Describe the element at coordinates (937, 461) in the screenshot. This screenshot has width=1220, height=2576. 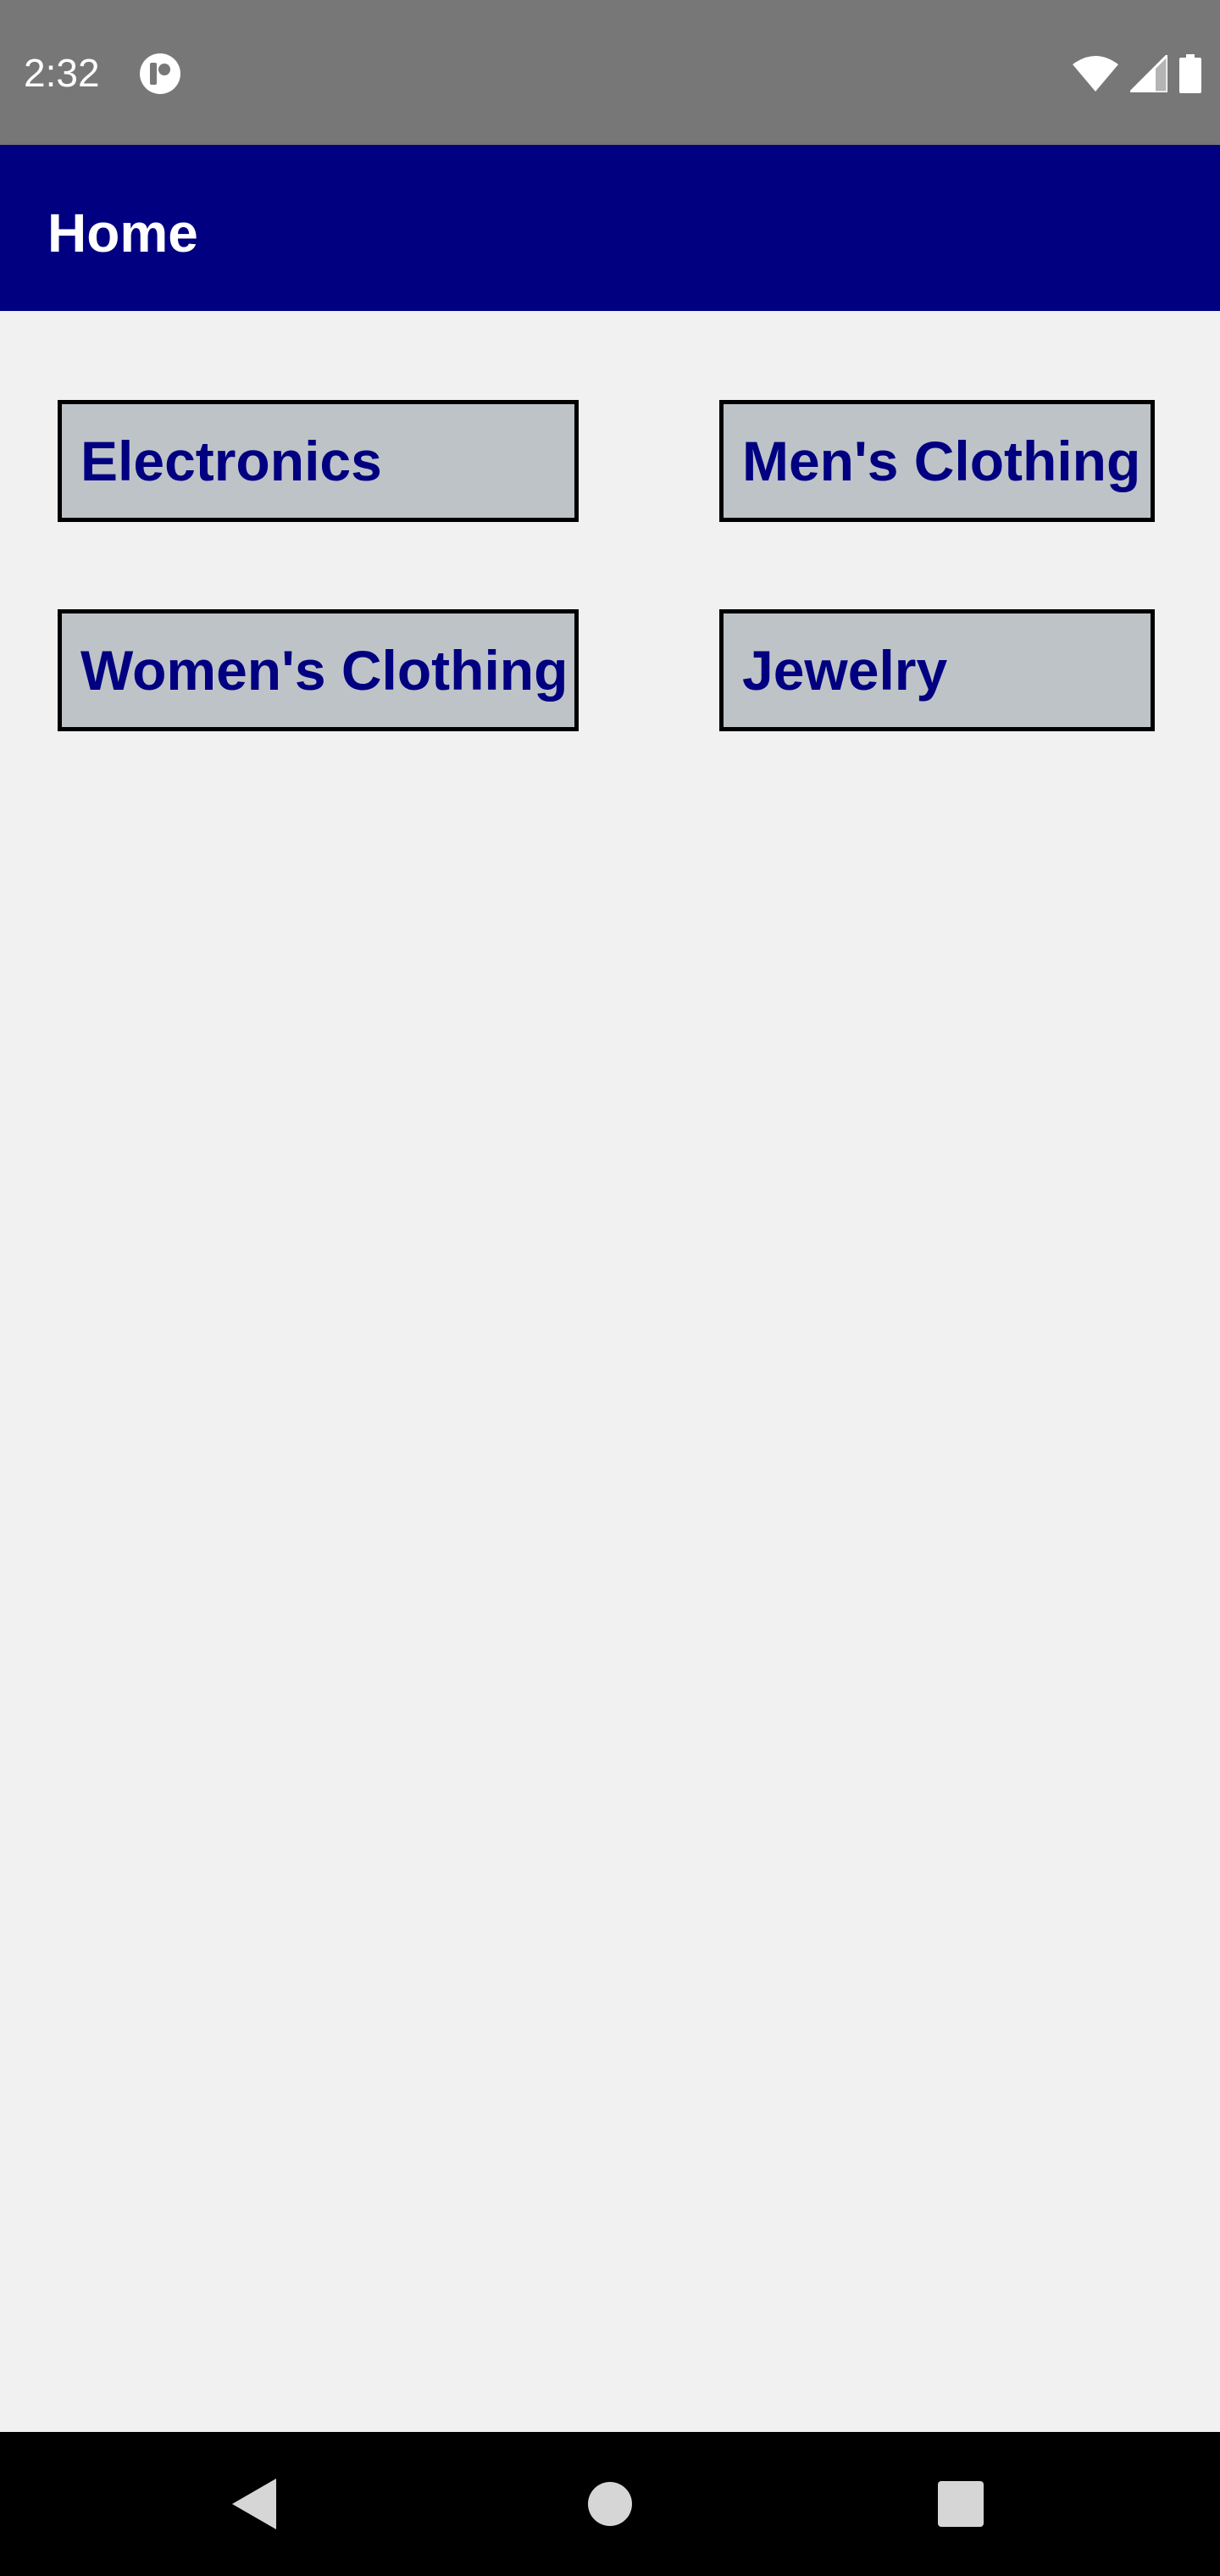
I see `mens-clothing-button: Men's Clothing` at that location.